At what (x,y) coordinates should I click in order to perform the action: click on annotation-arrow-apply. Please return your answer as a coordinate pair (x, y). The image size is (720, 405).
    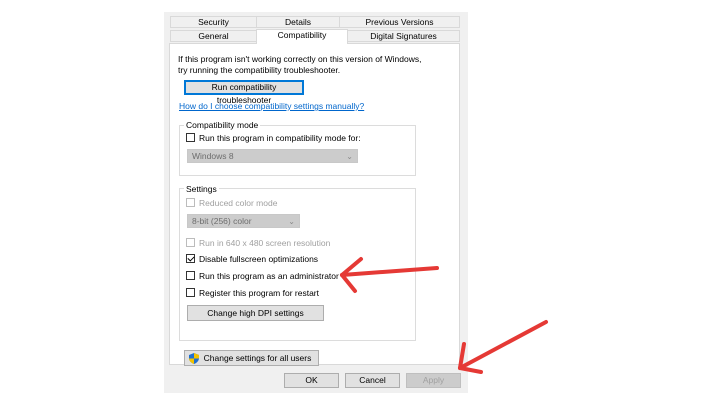
    Looking at the image, I should click on (503, 347).